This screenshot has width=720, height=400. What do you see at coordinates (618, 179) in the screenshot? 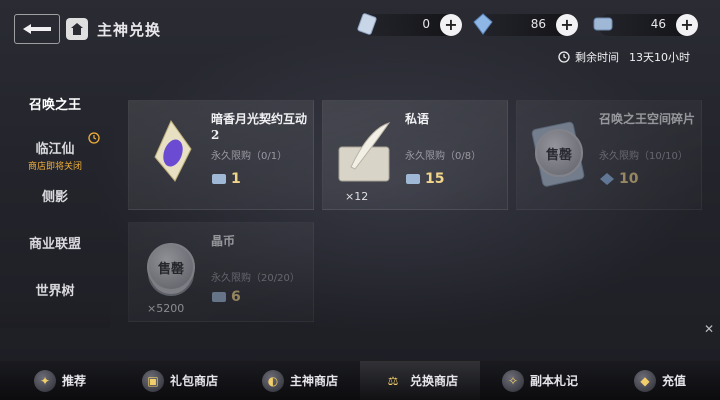
I see `item-price: 10` at bounding box center [618, 179].